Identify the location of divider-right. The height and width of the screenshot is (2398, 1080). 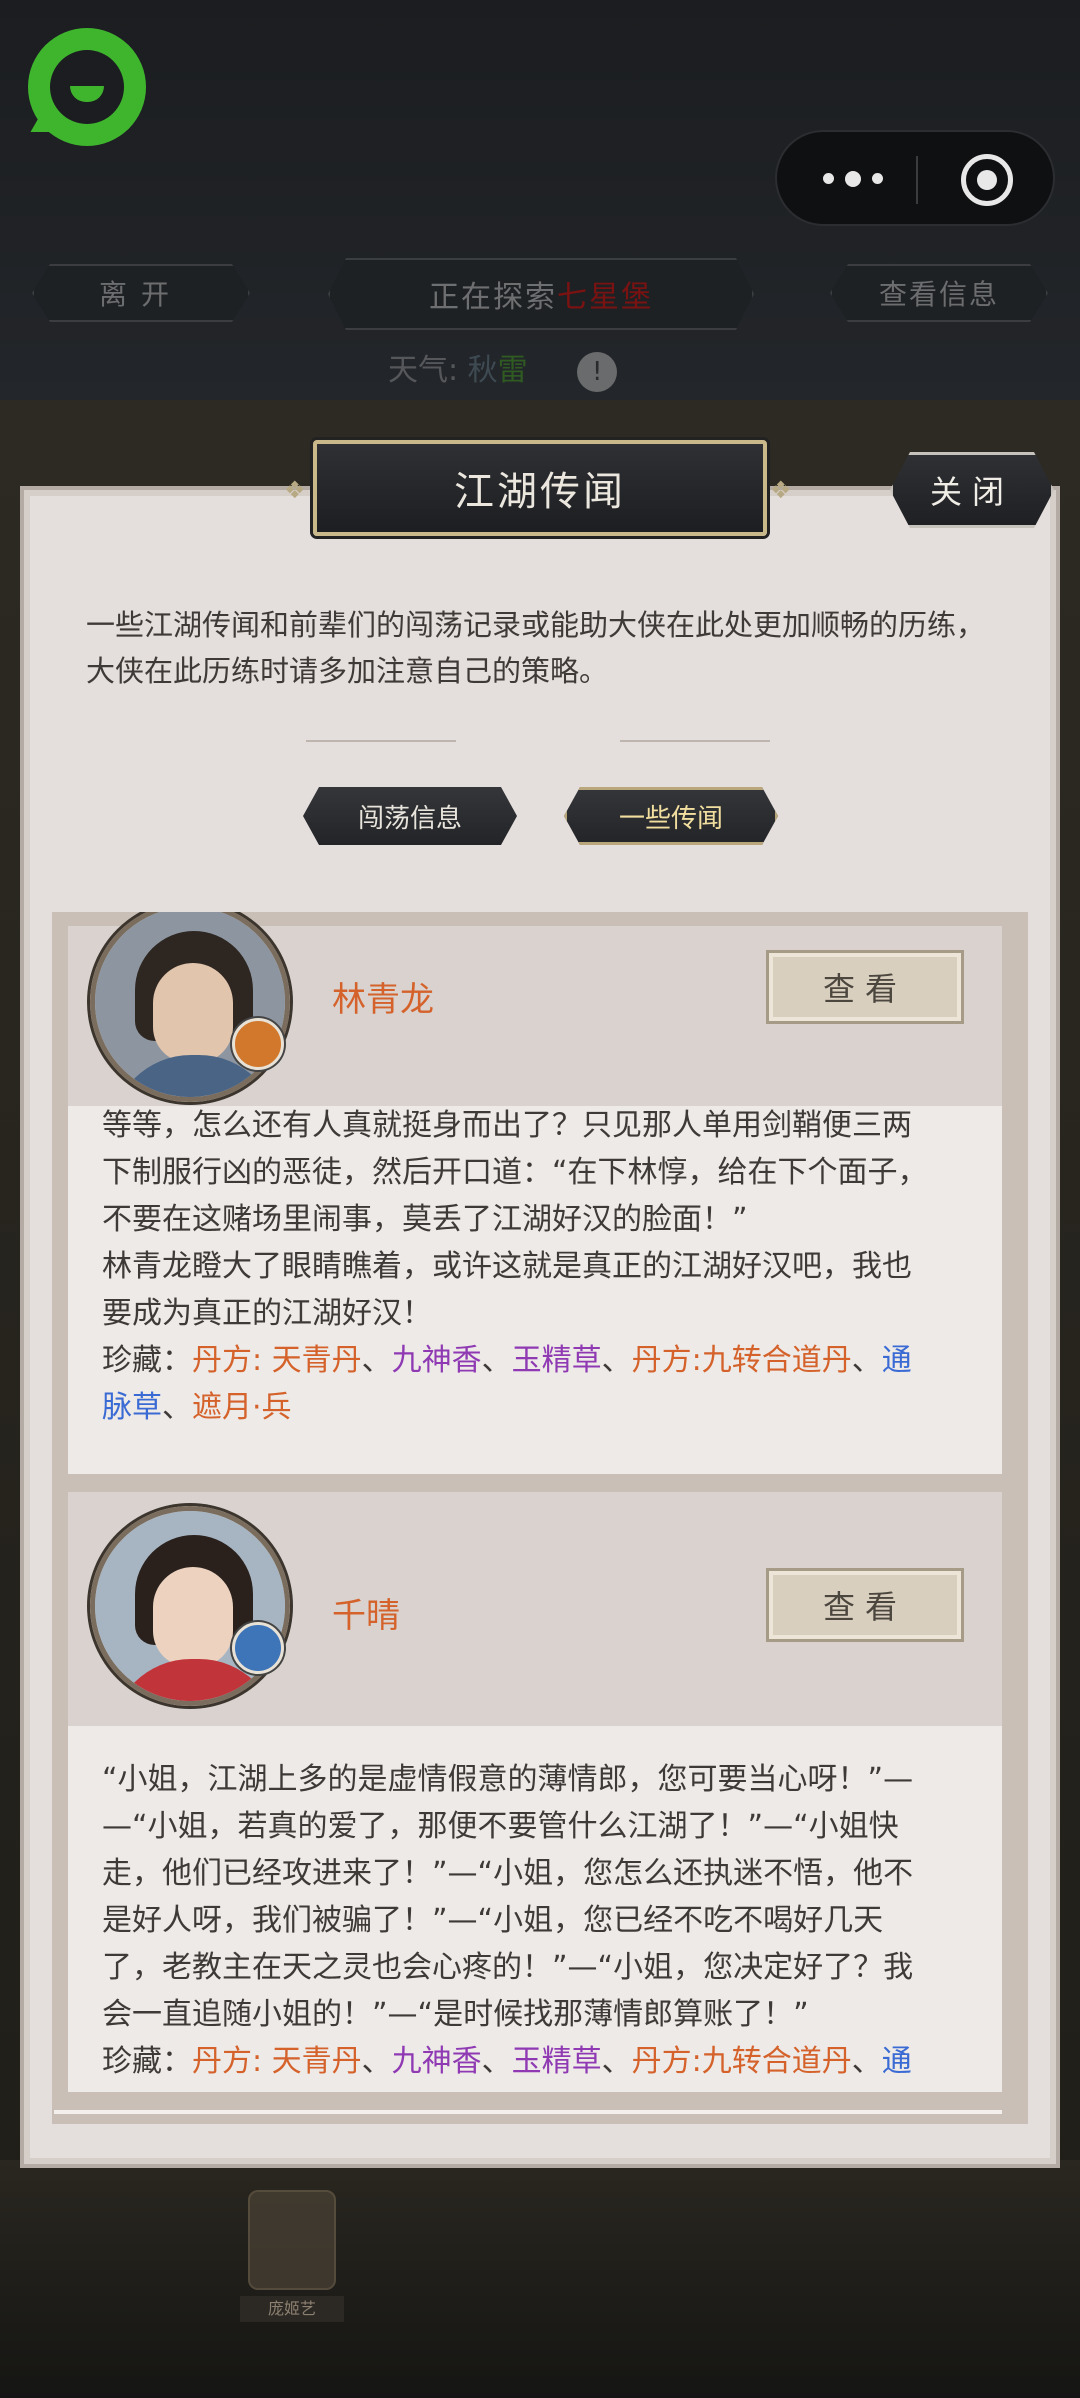
(695, 741).